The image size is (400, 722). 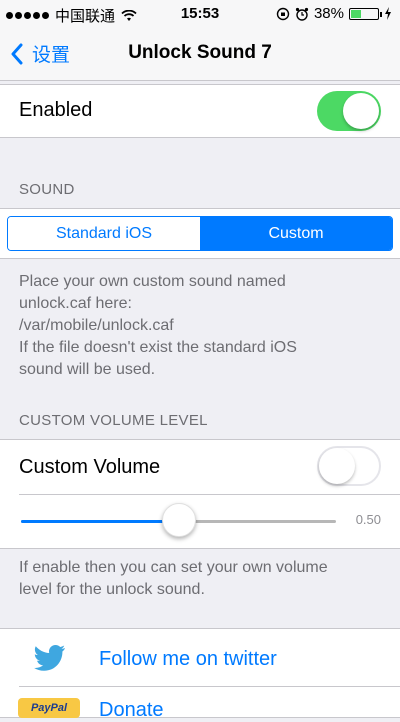 I want to click on slider-value: 0.50, so click(x=368, y=519).